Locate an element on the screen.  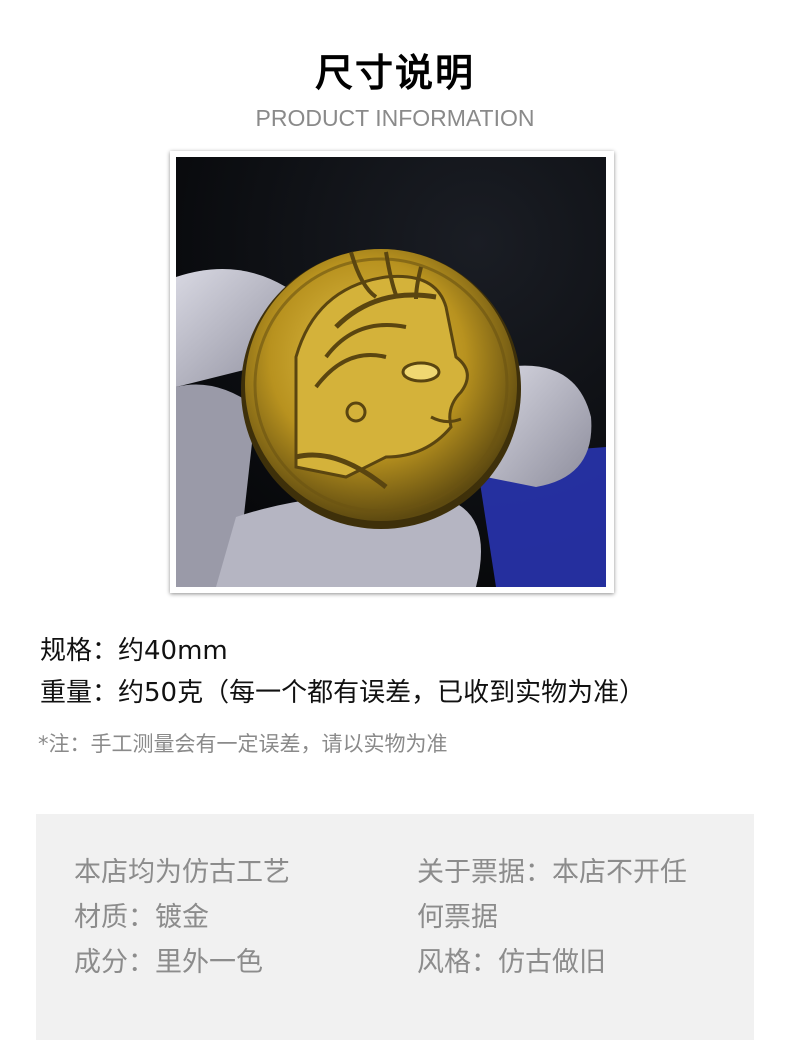
info-left-column: 本店均为仿古工艺 材质：镀金 成分：里外一色 is located at coordinates (182, 917).